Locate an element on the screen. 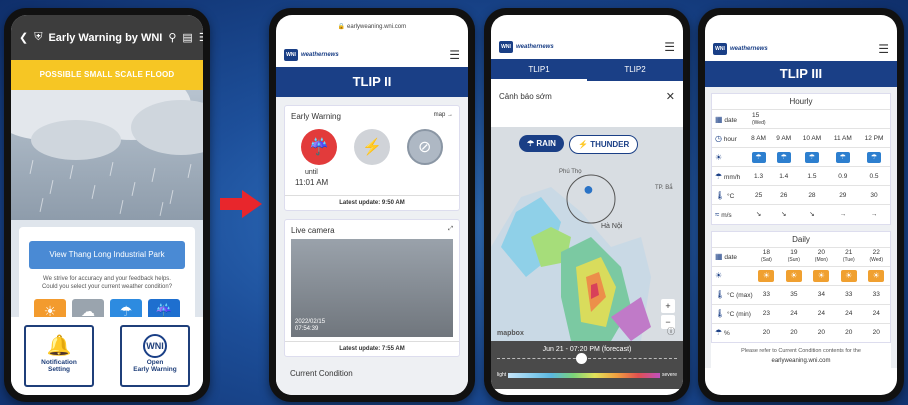 This screenshot has height=405, width=908. timeline-slider is located at coordinates (587, 360).